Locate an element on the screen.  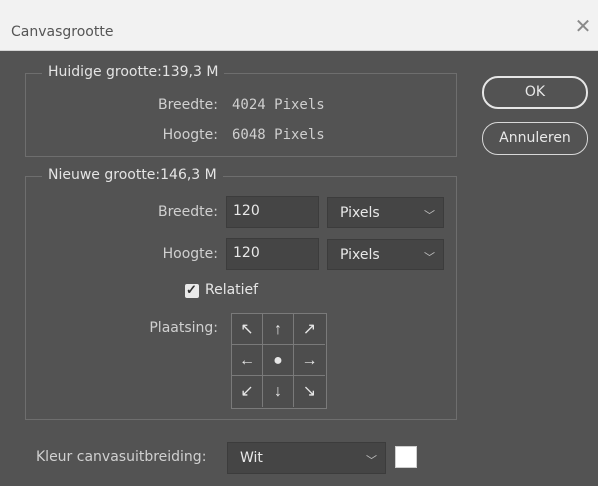
relative-checkbox: ✓ is located at coordinates (192, 290).